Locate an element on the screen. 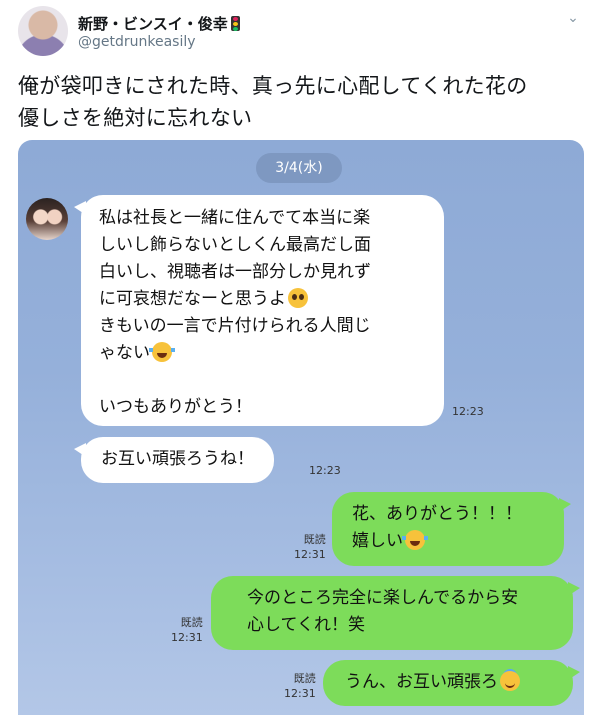 Image resolution: width=598 pixels, height=715 pixels. tweet-header: 新野・ビンスイ・俊幸 @getdrunkeasily ⌄ is located at coordinates (303, 31).